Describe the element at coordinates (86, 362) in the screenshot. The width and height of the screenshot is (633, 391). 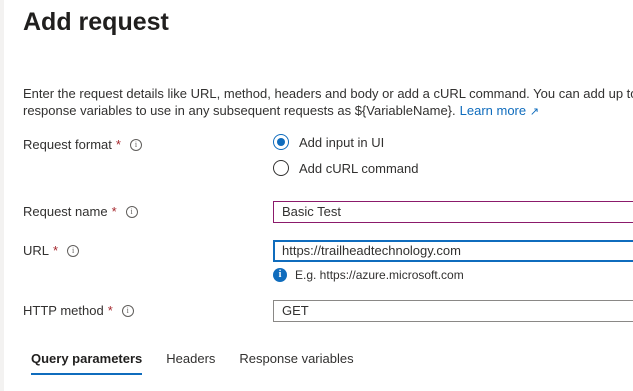
I see `tab-query-parameters: Query parameters` at that location.